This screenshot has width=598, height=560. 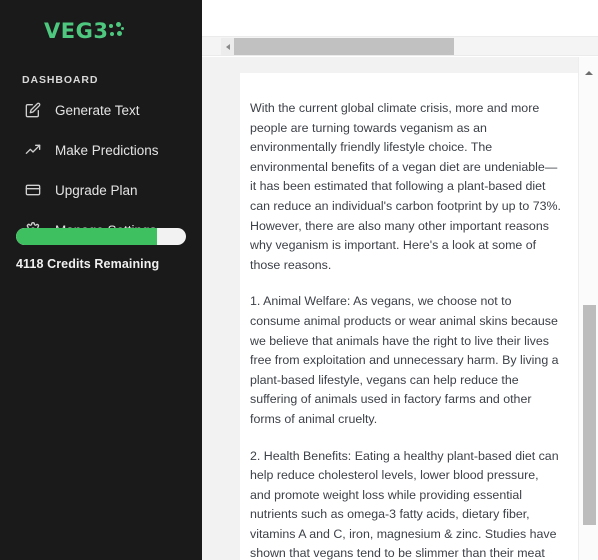 I want to click on sidebar-item-upgrade-plan: Upgrade Plan, so click(x=101, y=190).